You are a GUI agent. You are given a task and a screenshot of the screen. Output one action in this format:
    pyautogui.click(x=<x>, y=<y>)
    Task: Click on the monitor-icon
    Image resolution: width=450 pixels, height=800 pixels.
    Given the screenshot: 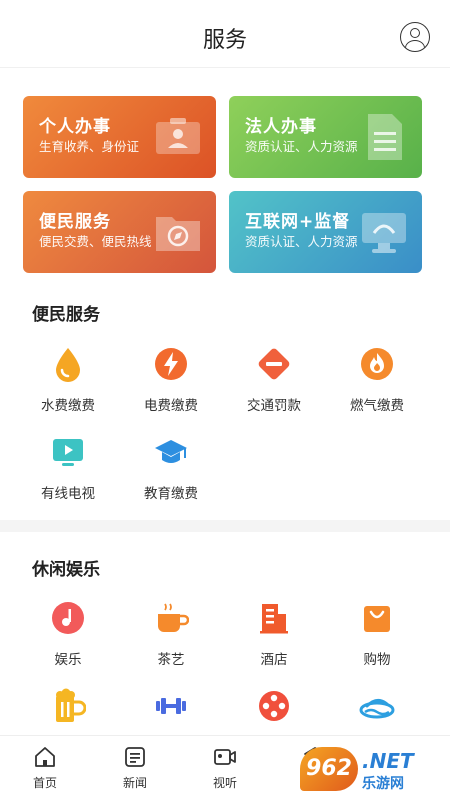 What is the action you would take?
    pyautogui.click(x=384, y=233)
    